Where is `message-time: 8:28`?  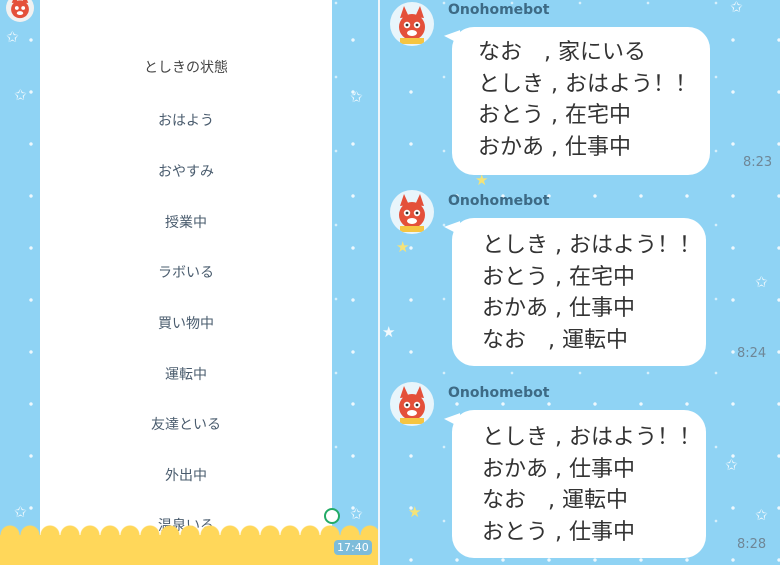 message-time: 8:28 is located at coordinates (752, 544).